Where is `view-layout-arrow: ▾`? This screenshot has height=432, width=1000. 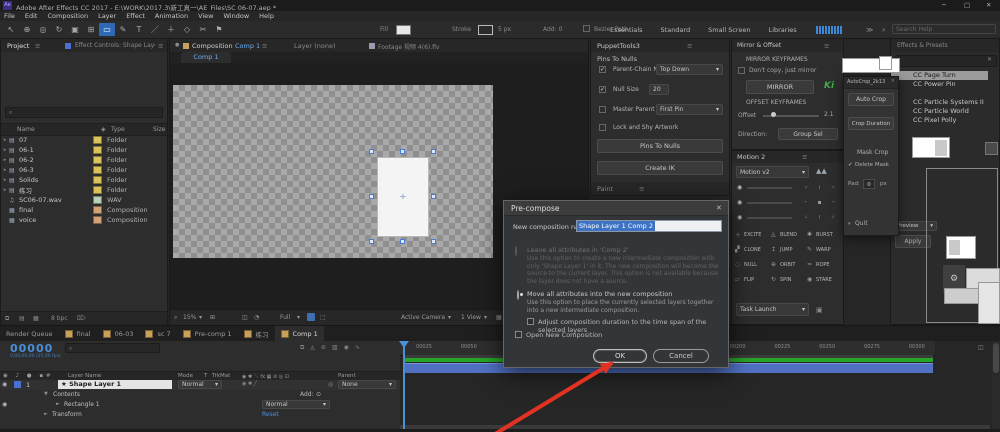 view-layout-arrow: ▾ is located at coordinates (485, 317).